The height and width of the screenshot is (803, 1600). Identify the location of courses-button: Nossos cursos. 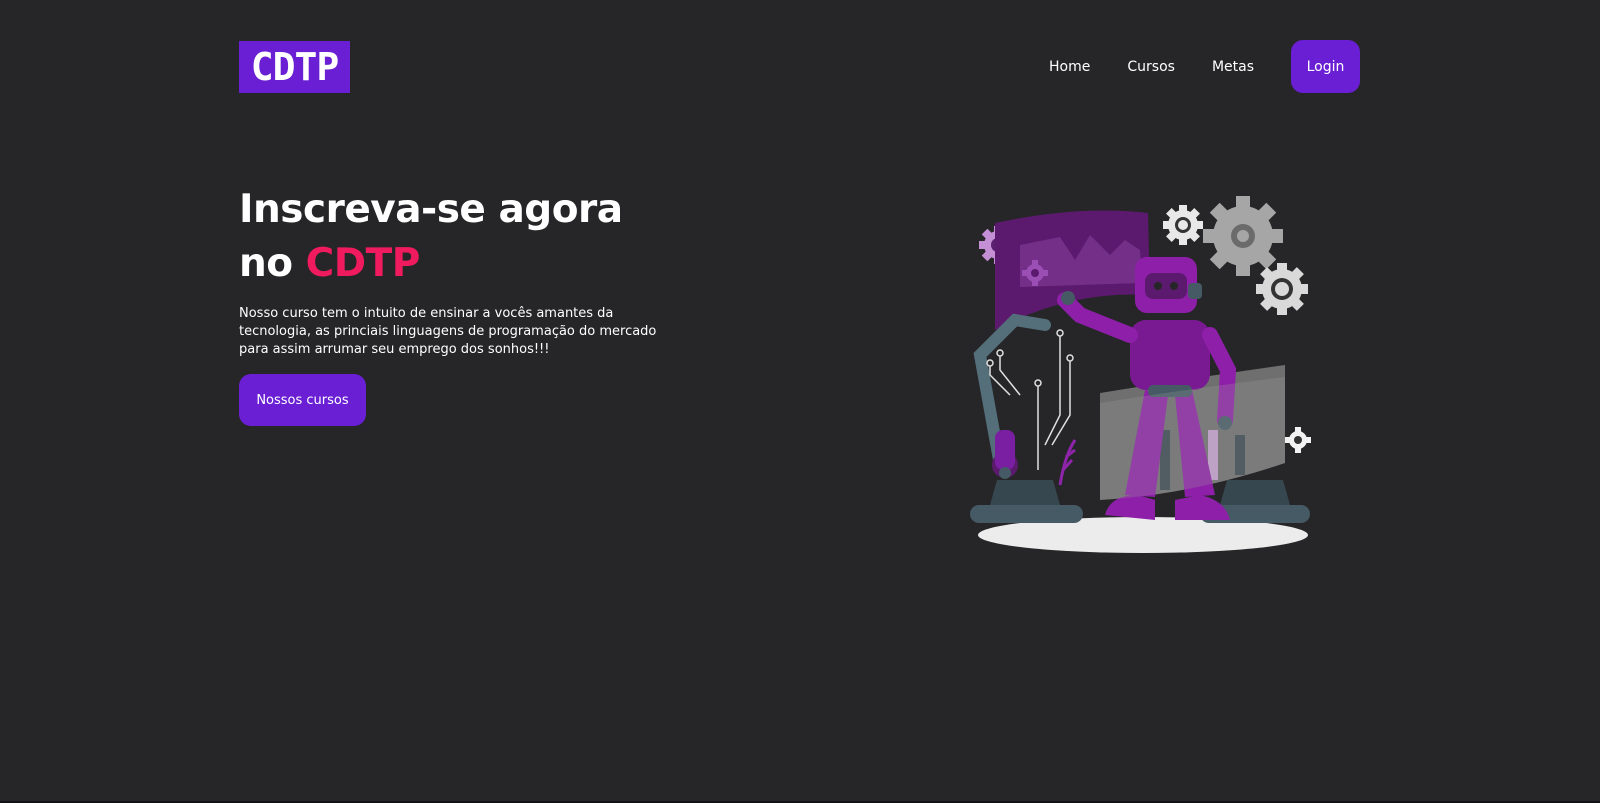
(302, 400).